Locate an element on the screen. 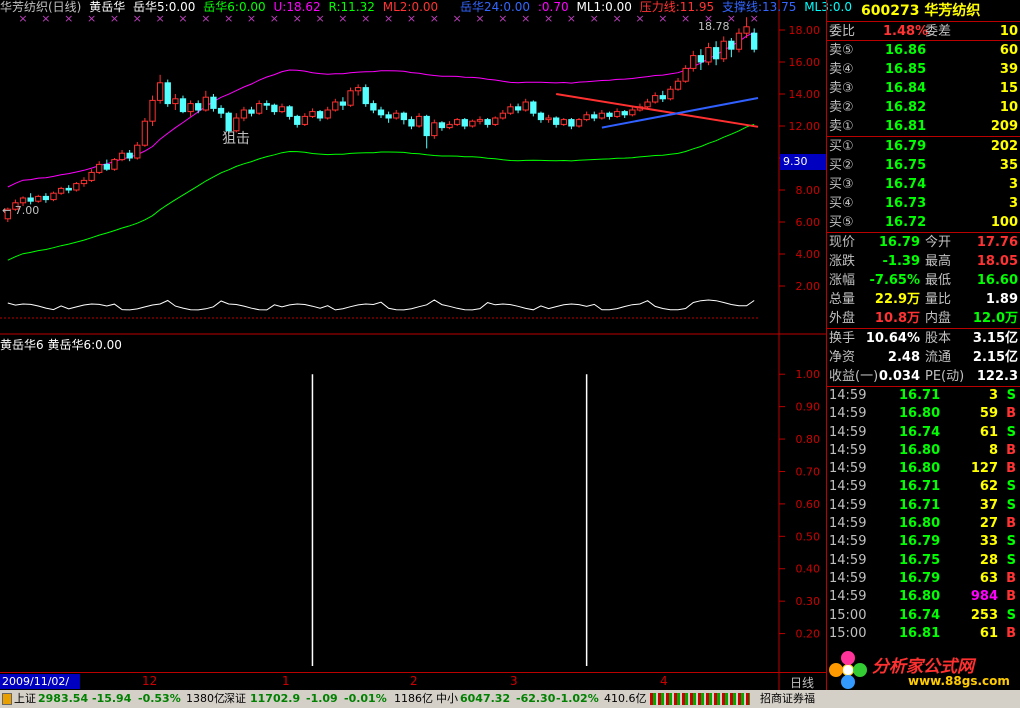  market-icon is located at coordinates (7, 699).